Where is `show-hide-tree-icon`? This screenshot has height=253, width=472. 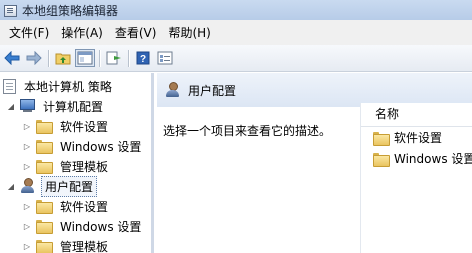
show-hide-tree-icon is located at coordinates (85, 58).